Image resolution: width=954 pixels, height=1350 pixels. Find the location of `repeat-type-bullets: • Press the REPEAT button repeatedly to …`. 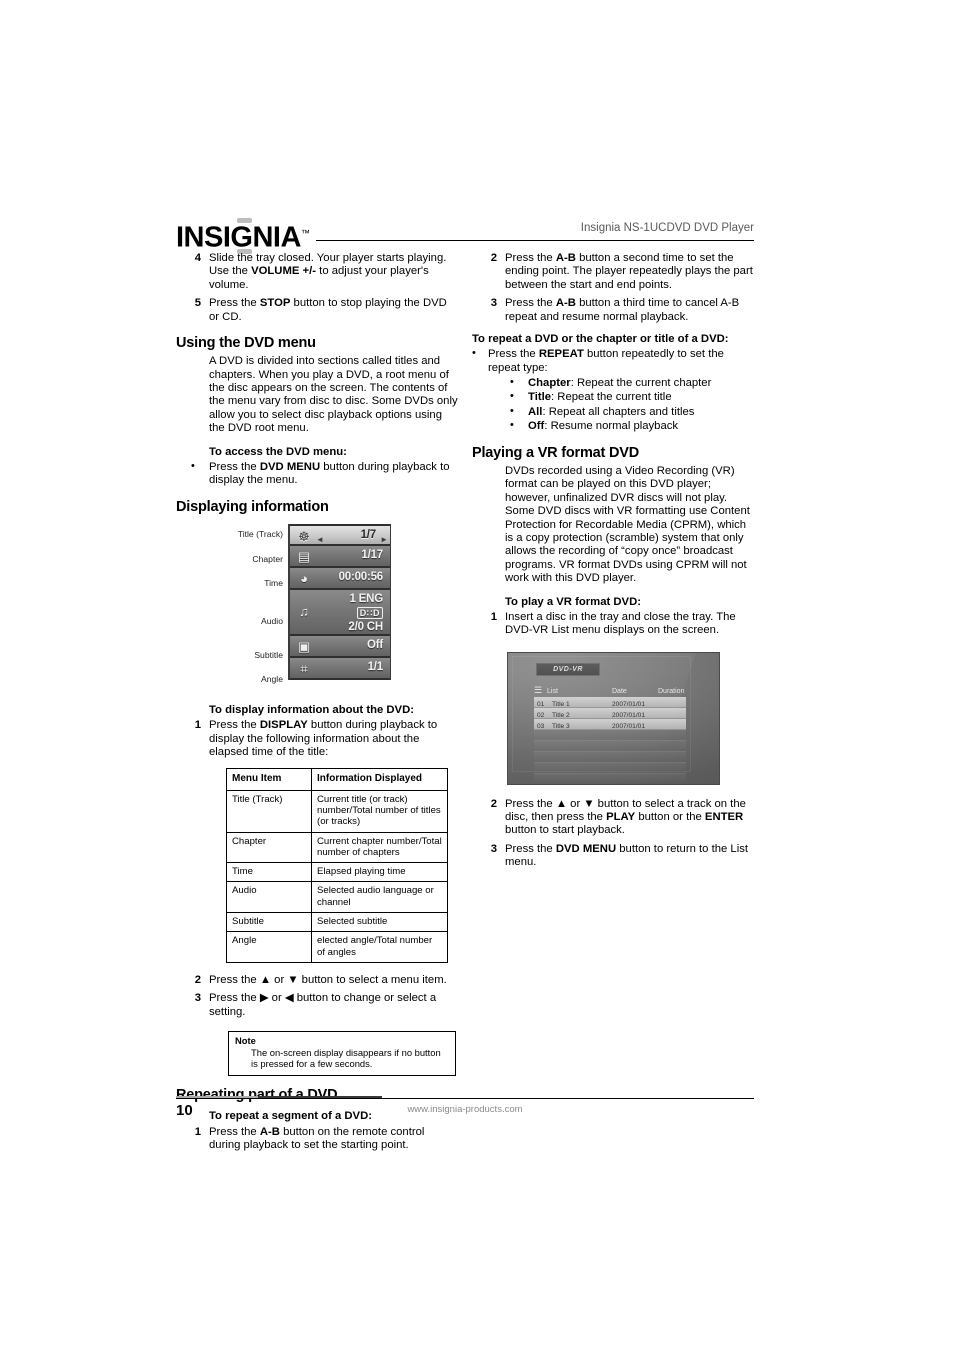

repeat-type-bullets: • Press the REPEAT button repeatedly to … is located at coordinates (613, 361).